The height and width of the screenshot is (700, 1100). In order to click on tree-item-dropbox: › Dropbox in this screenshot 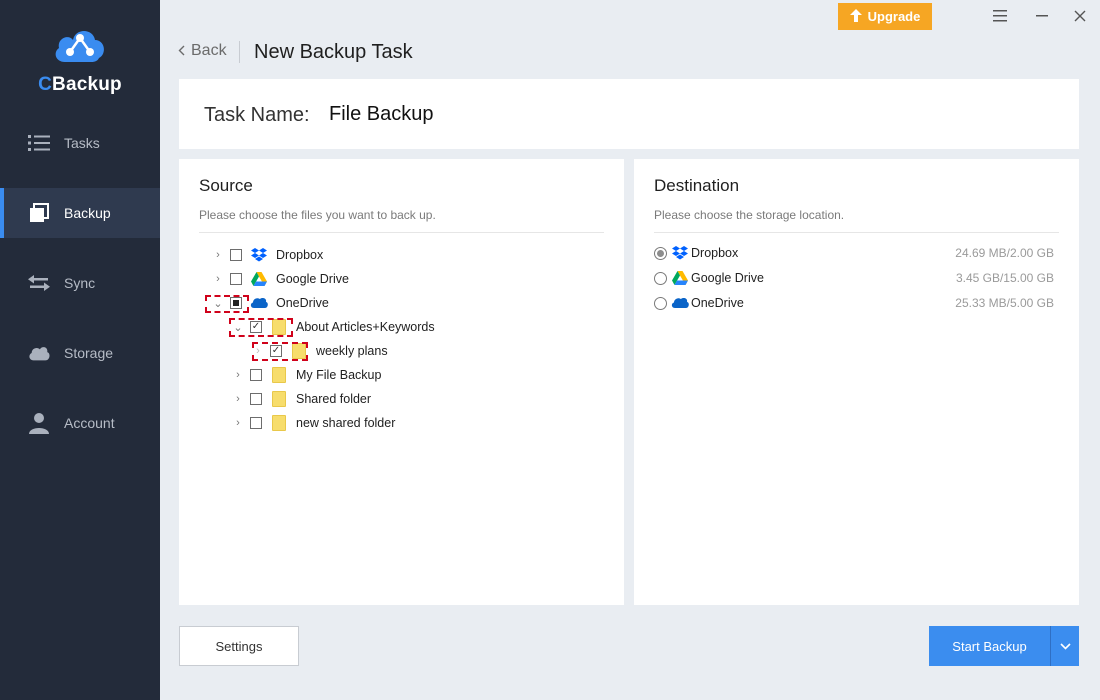, I will do `click(266, 255)`.